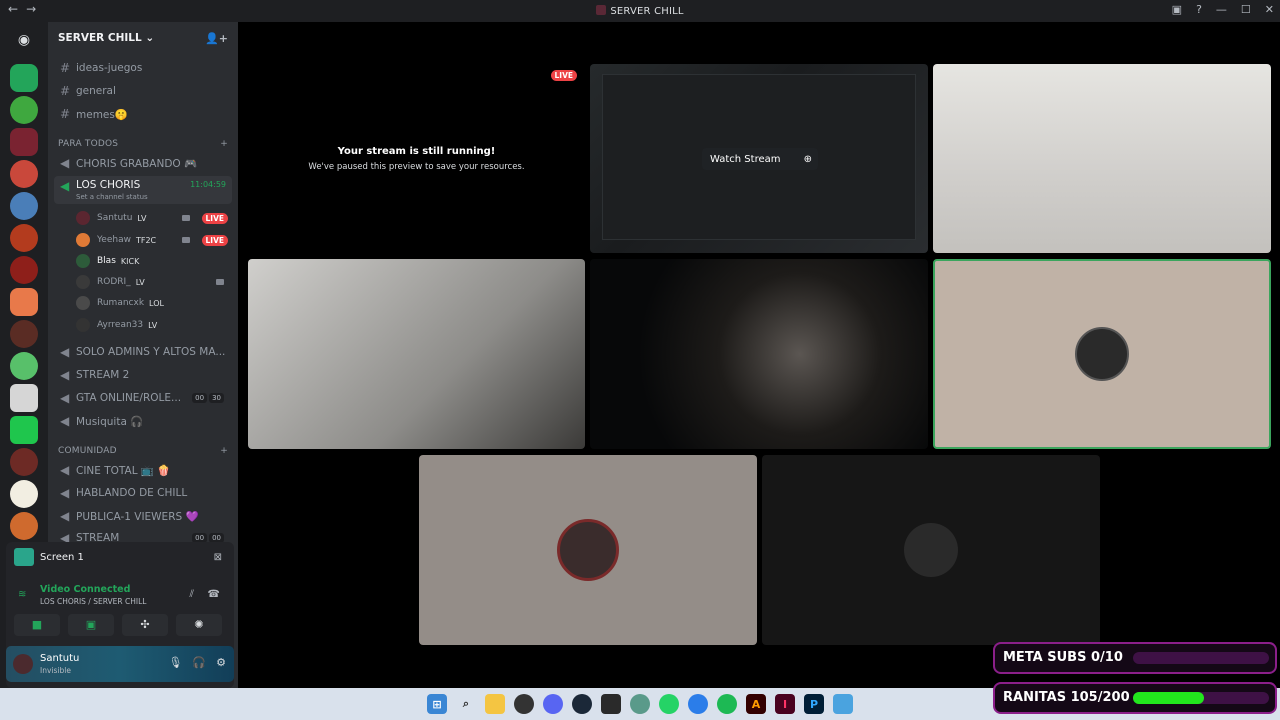  I want to click on share-screen-button: ▣, so click(91, 625).